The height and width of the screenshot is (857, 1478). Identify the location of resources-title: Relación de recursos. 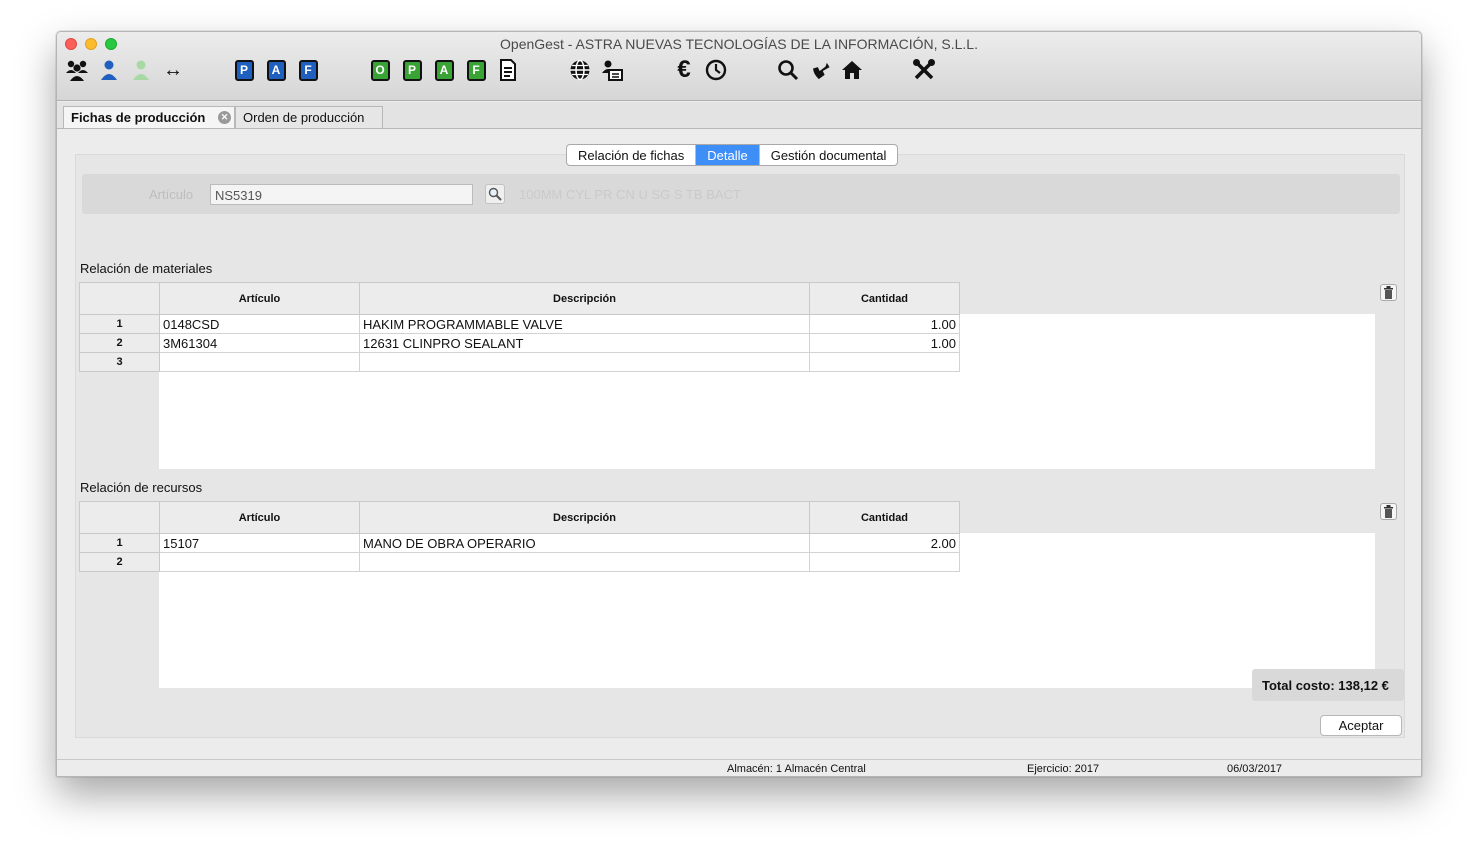
(141, 487).